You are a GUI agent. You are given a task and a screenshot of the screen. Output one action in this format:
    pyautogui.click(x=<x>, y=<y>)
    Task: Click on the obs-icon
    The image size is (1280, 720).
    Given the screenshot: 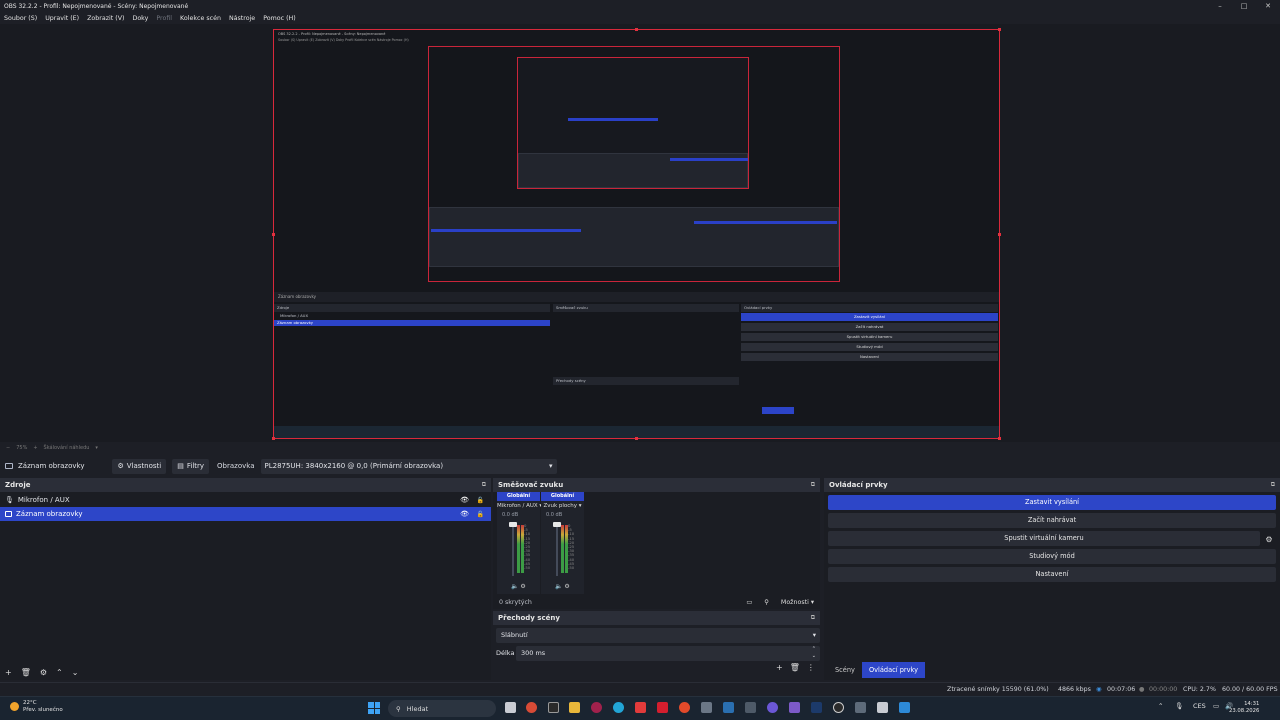 What is the action you would take?
    pyautogui.click(x=838, y=707)
    